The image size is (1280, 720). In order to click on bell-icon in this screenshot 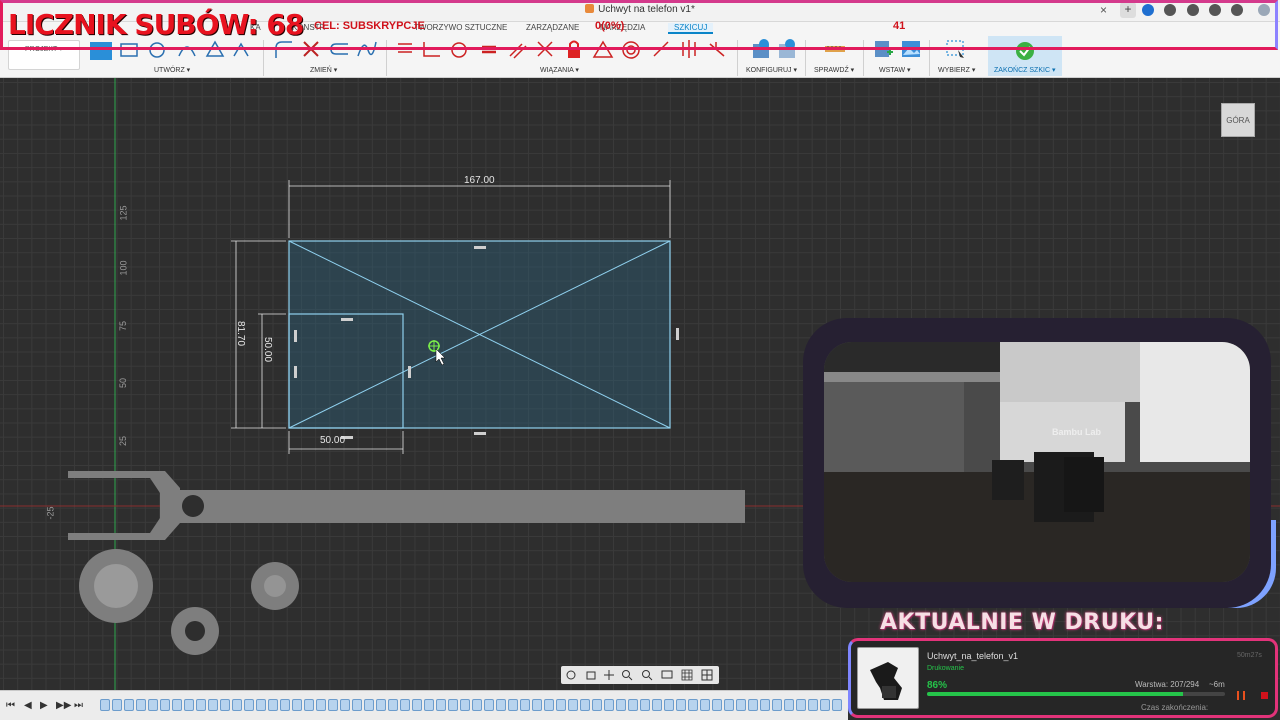, I will do `click(1215, 10)`.